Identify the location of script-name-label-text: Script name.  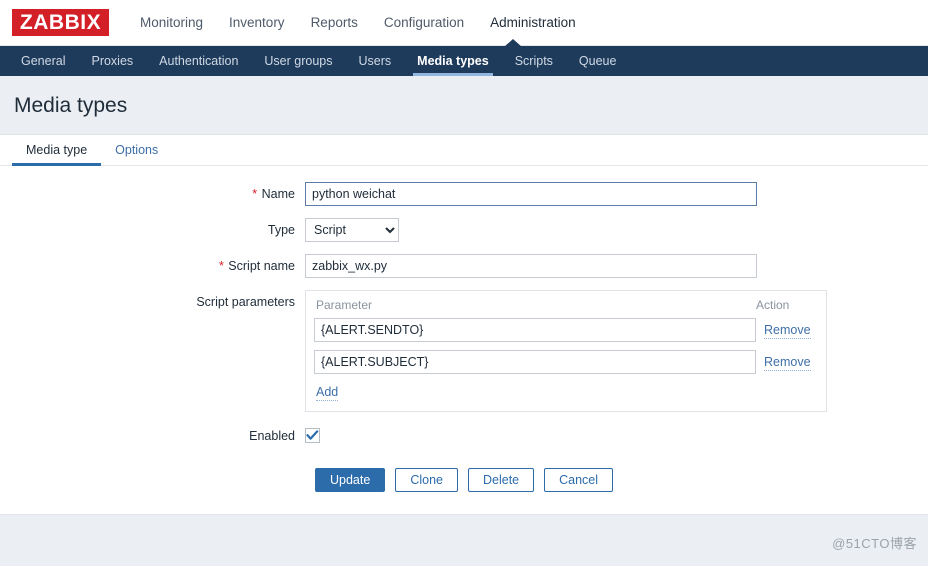
(261, 266).